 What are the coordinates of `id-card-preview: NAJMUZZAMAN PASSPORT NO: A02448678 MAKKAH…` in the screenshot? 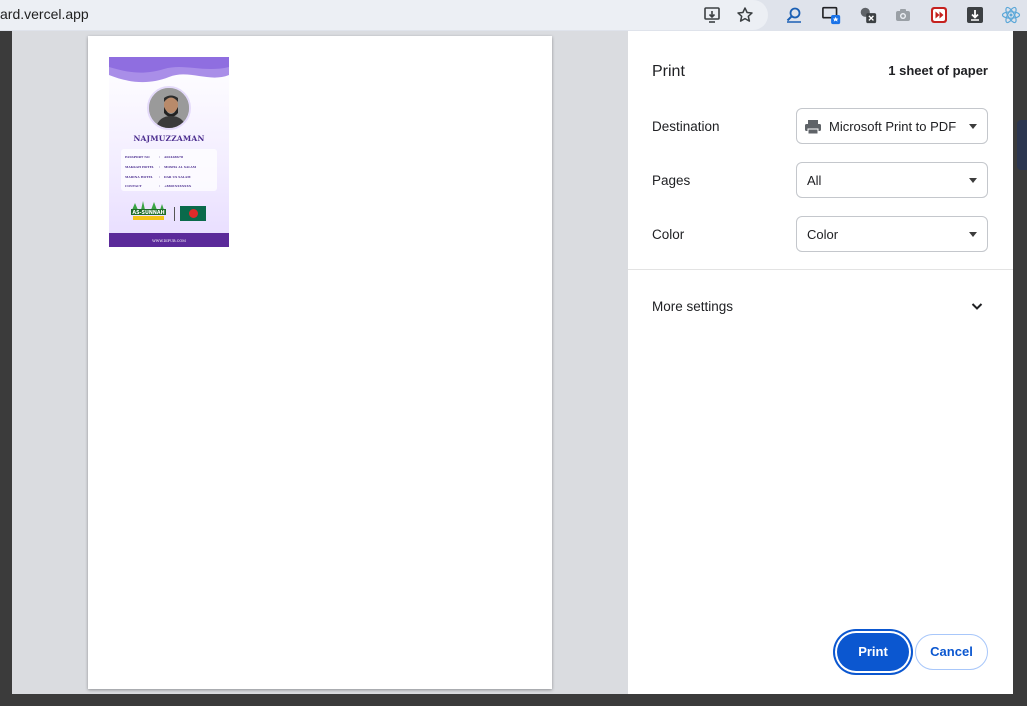 It's located at (169, 152).